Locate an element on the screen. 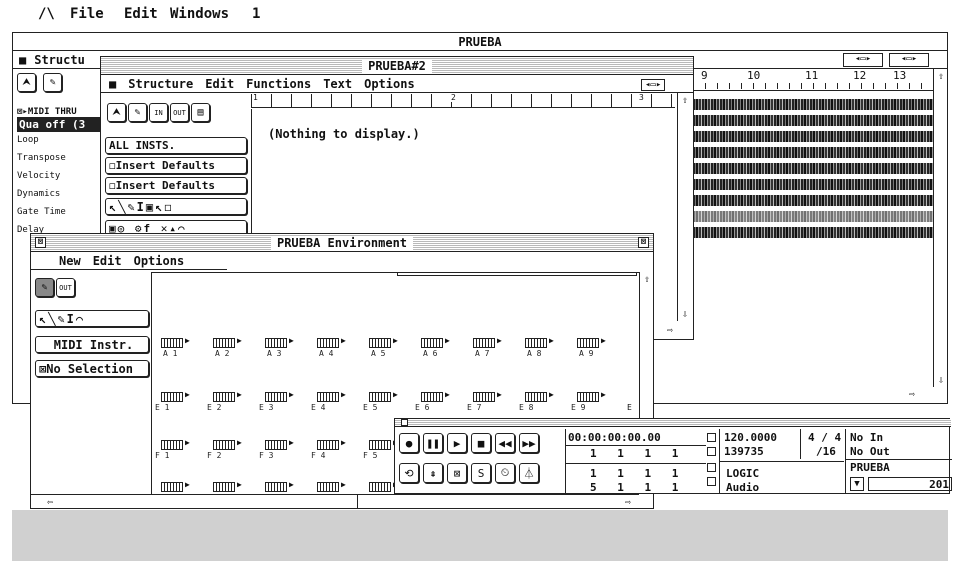  pause-button: ❚❚ is located at coordinates (433, 443).